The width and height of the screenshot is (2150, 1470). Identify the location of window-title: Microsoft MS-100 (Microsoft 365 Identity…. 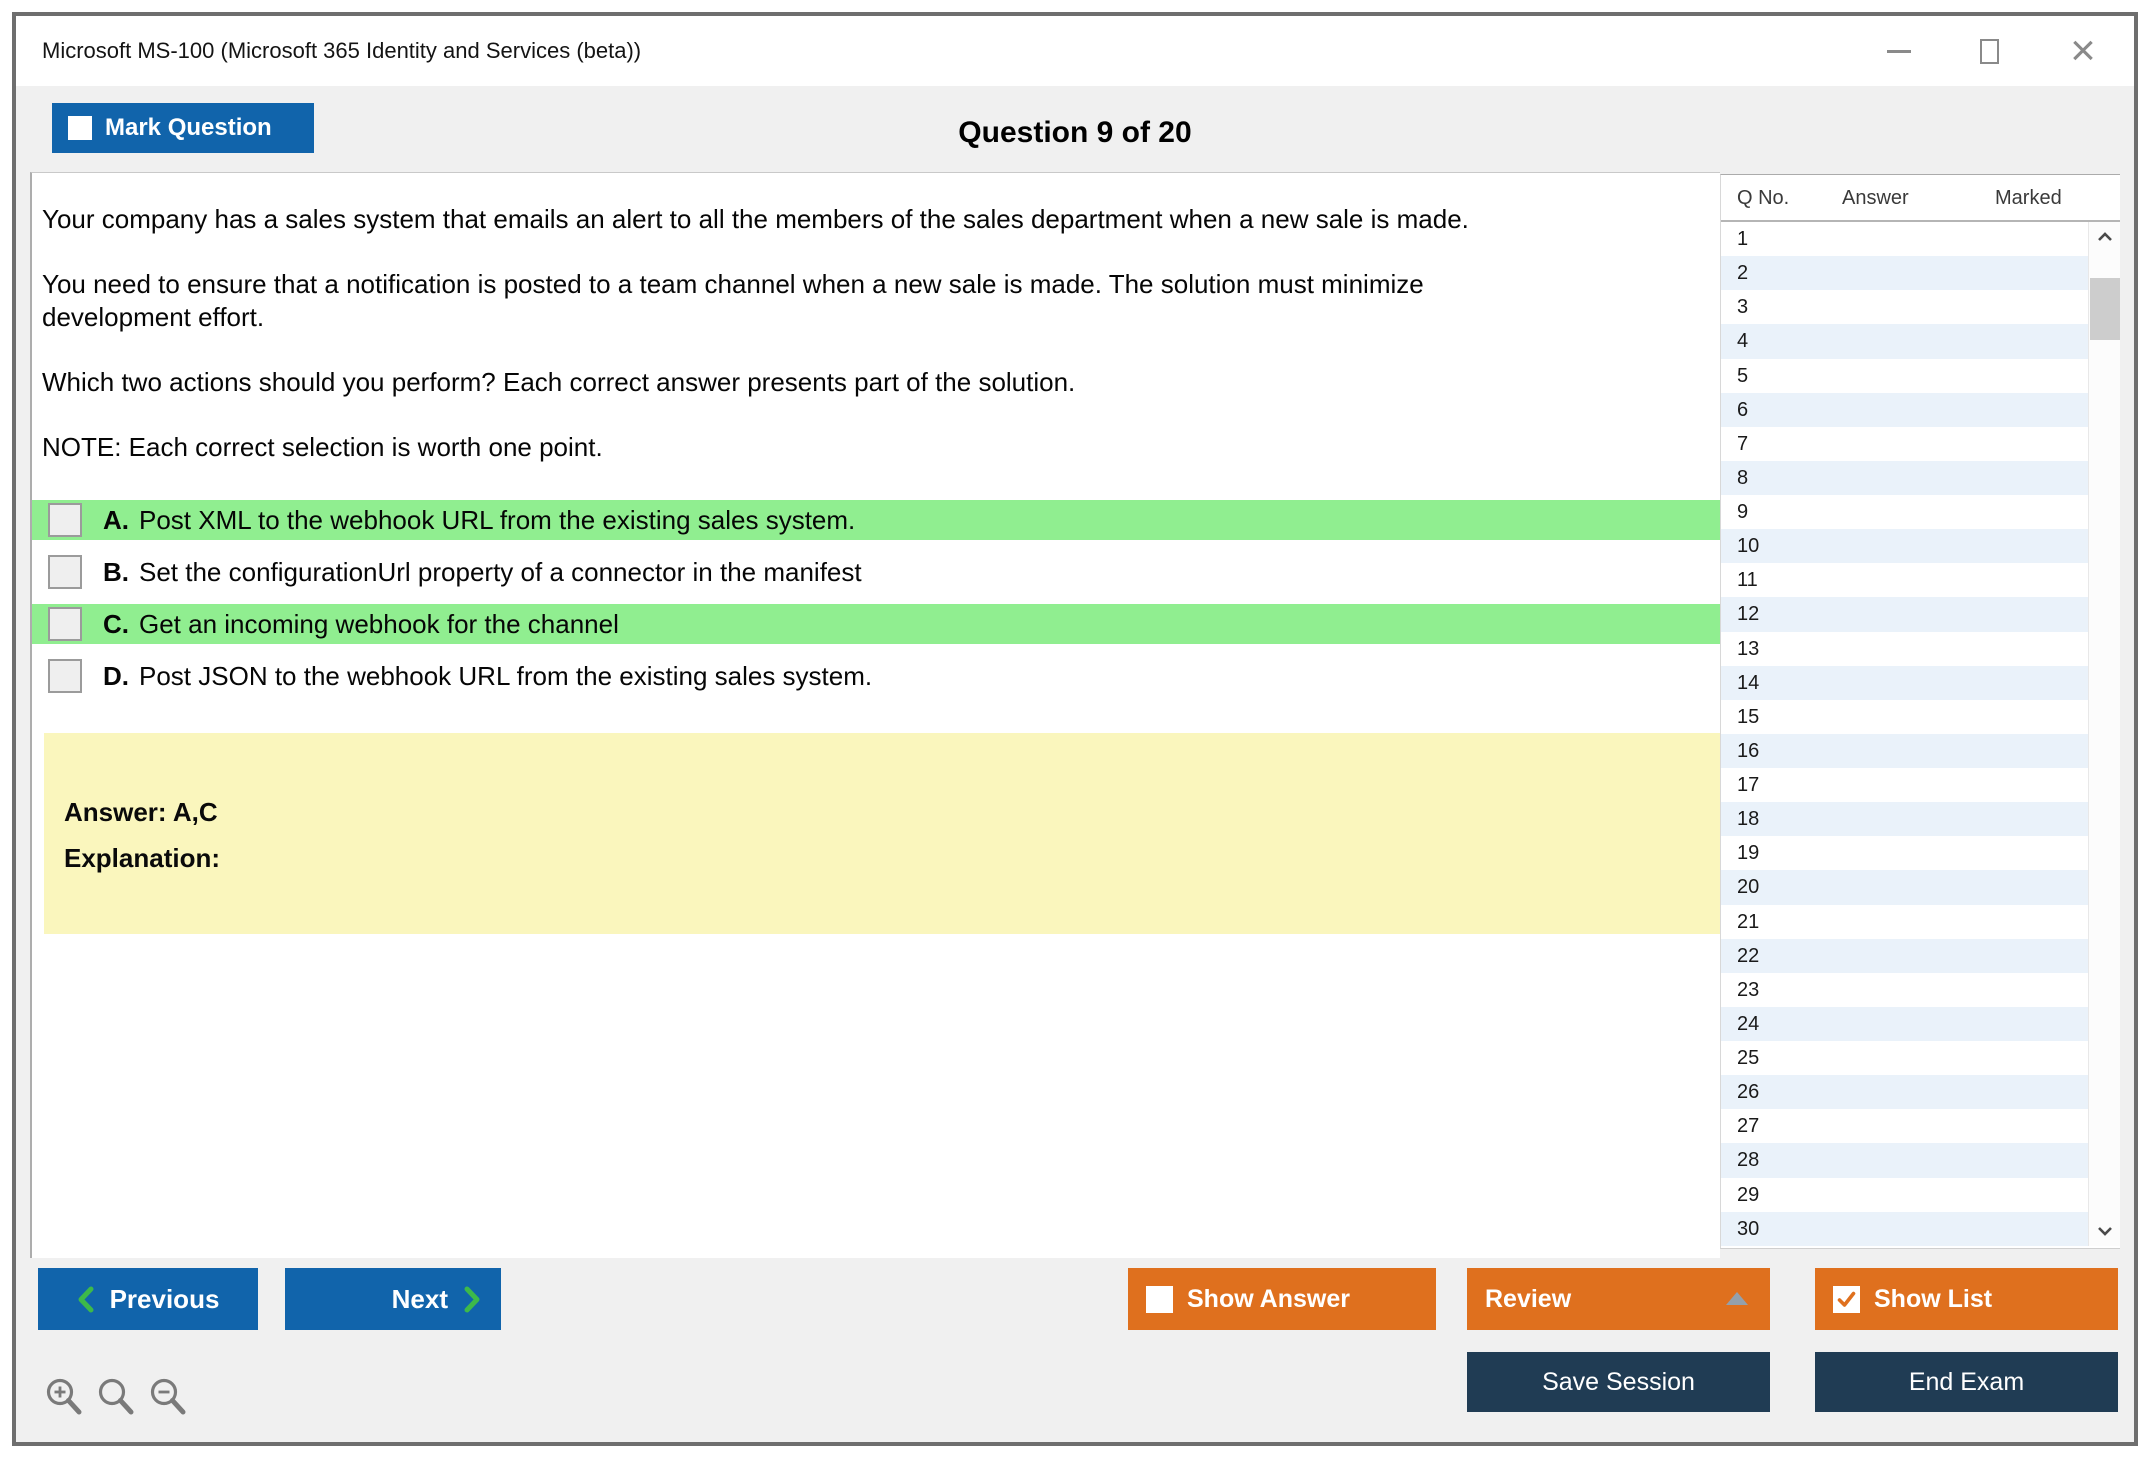
(342, 50).